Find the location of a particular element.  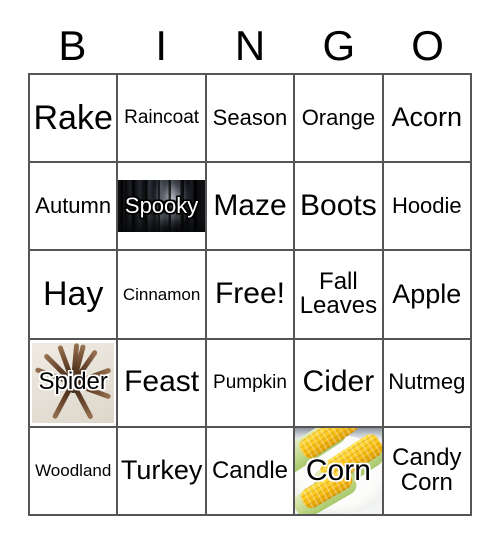

bingo-cell-label: Hoodie is located at coordinates (426, 206).